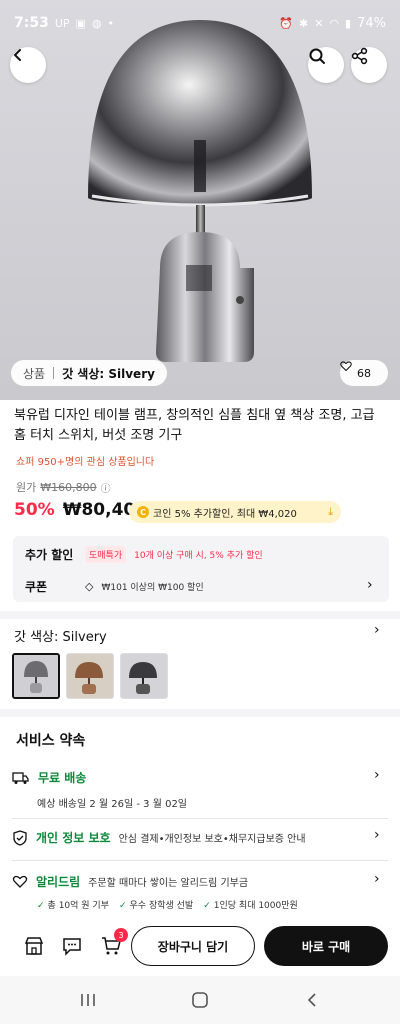 The height and width of the screenshot is (1024, 400). What do you see at coordinates (317, 56) in the screenshot?
I see `search-icon` at bounding box center [317, 56].